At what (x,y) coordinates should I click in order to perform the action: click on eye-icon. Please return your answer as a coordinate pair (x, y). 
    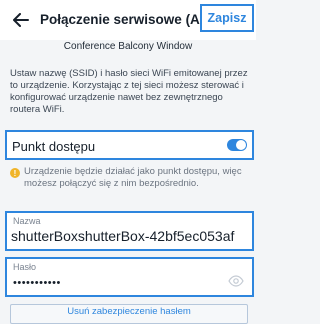
    Looking at the image, I should click on (236, 281).